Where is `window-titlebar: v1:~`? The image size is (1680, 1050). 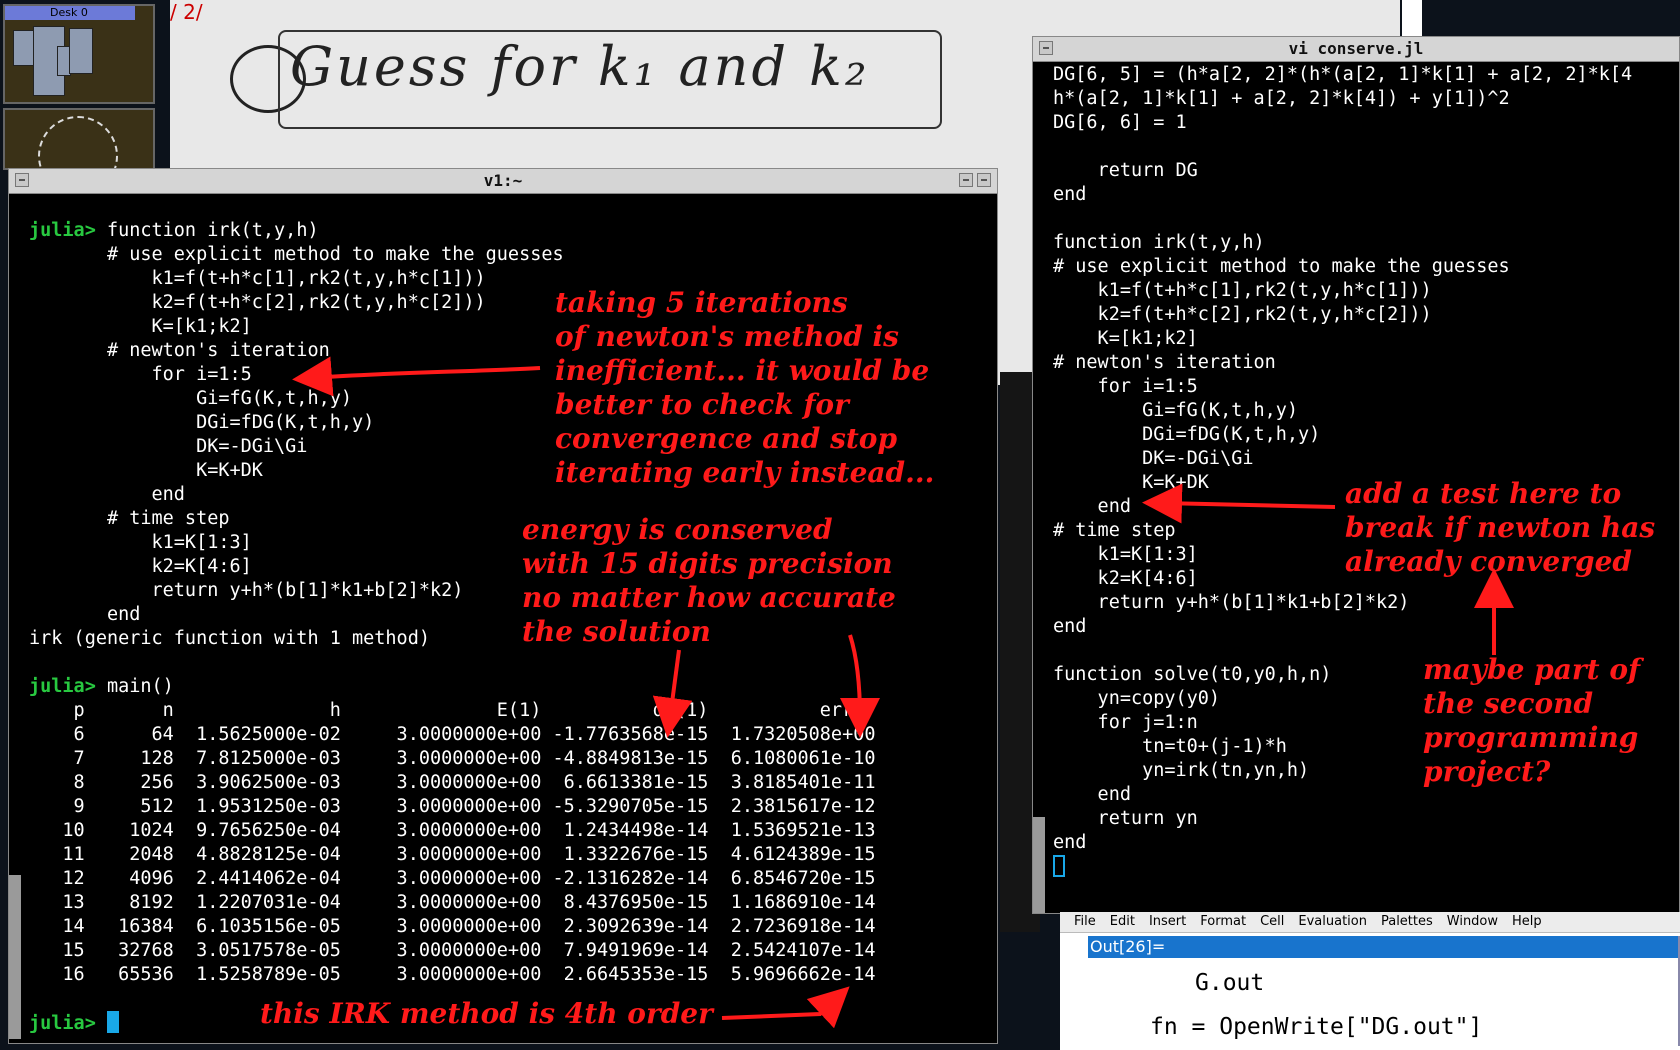 window-titlebar: v1:~ is located at coordinates (503, 181).